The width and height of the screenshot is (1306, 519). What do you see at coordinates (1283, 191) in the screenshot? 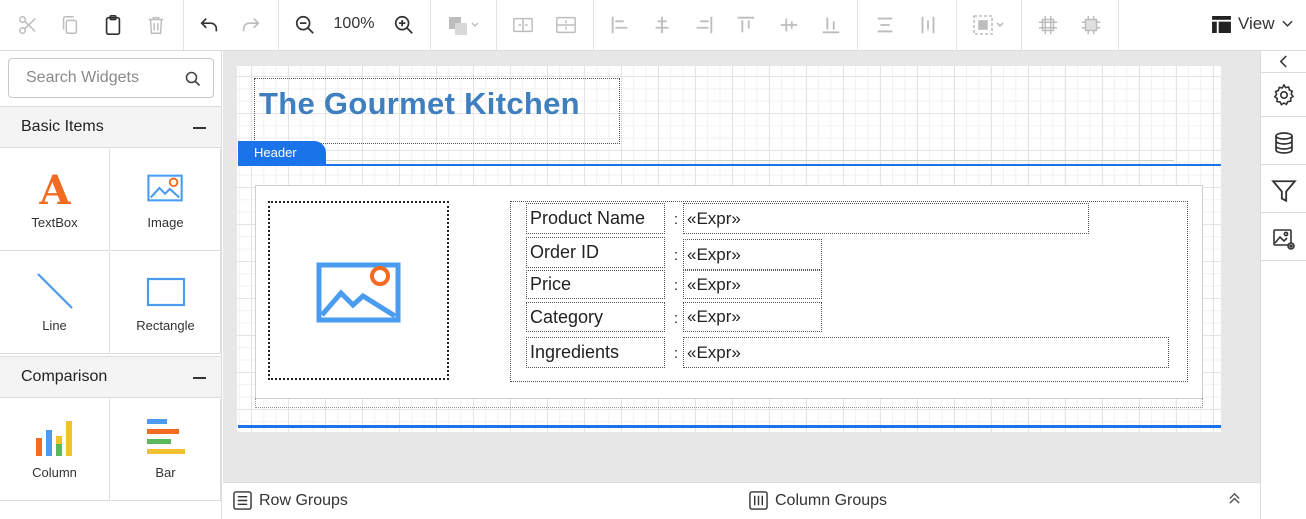
I see `filter-icon` at bounding box center [1283, 191].